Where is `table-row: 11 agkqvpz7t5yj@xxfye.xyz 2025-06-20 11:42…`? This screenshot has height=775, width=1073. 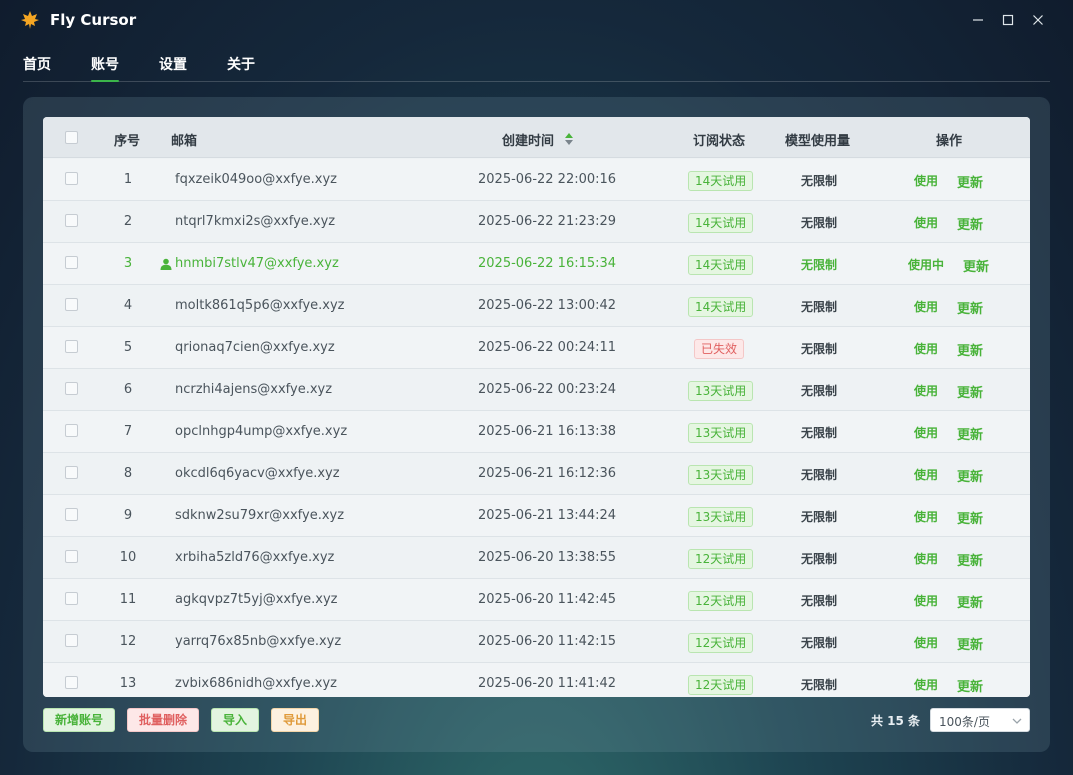
table-row: 11 agkqvpz7t5yj@xxfye.xyz 2025-06-20 11:42… is located at coordinates (536, 600).